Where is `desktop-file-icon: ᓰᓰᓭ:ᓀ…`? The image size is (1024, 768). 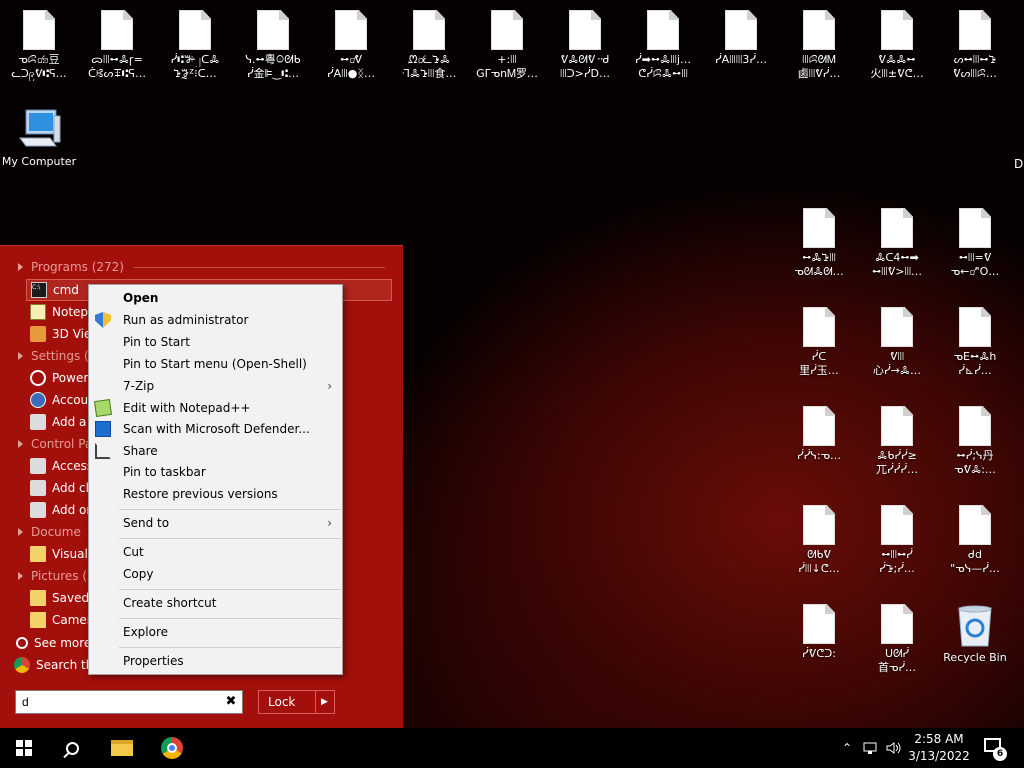 desktop-file-icon: ᓰᓰᓭ:ᓀ… is located at coordinates (819, 434).